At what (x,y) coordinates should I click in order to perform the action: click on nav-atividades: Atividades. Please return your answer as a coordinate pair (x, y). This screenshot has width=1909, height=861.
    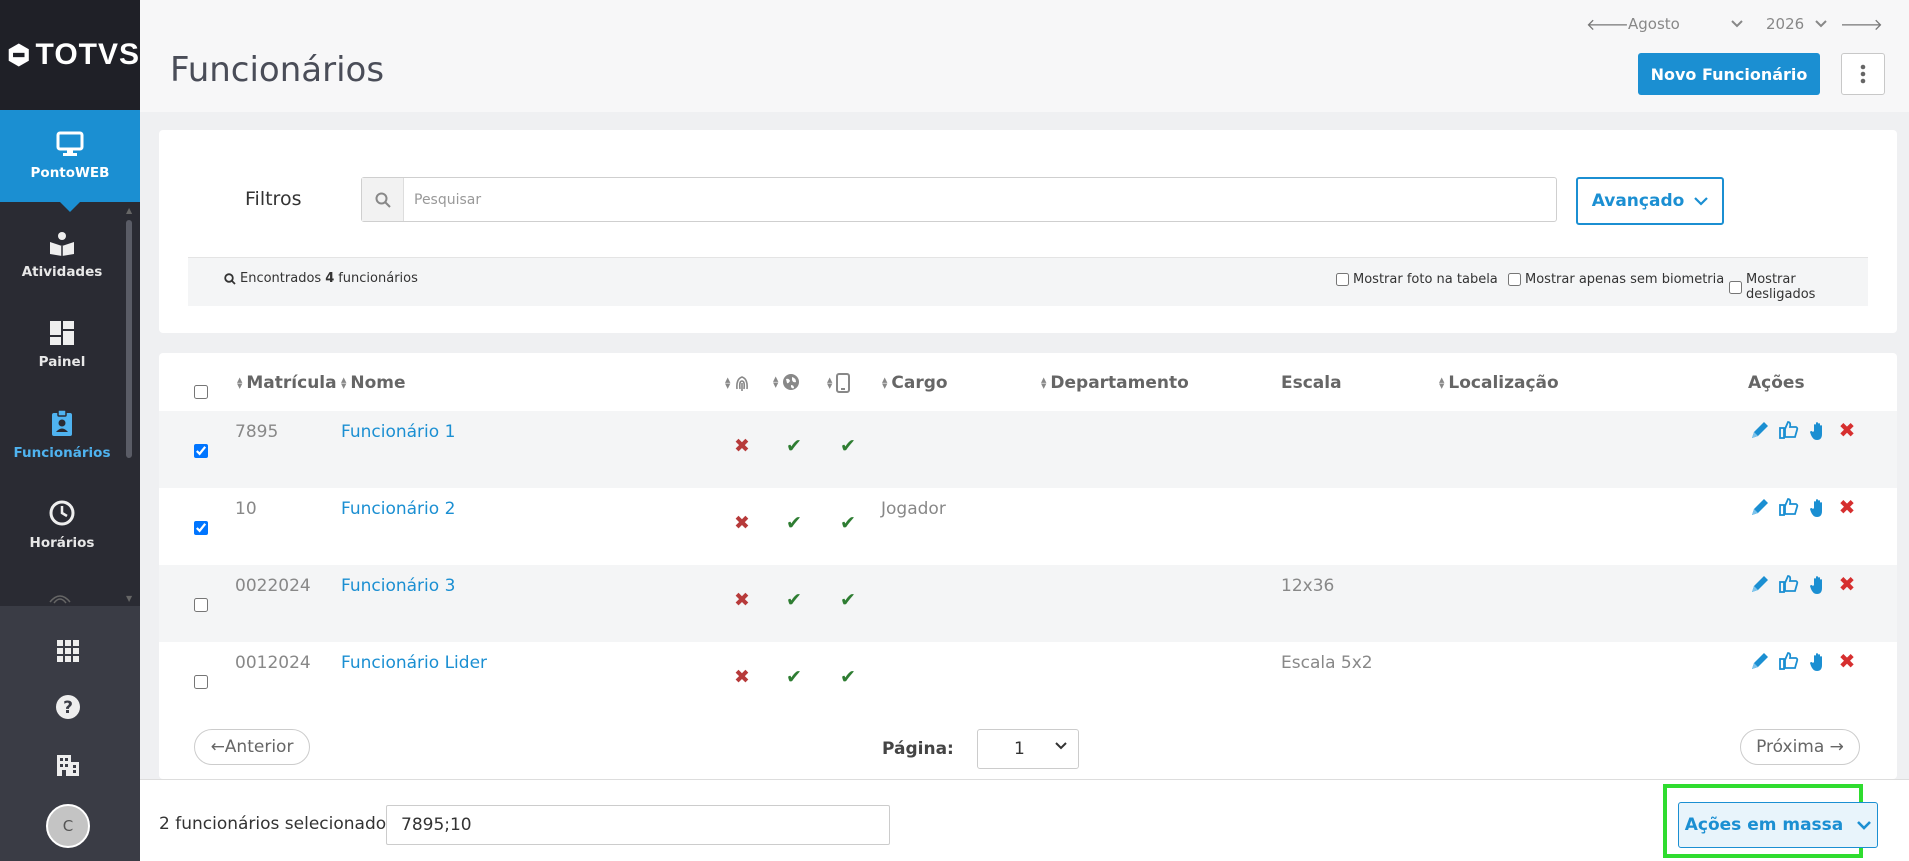
    Looking at the image, I should click on (62, 255).